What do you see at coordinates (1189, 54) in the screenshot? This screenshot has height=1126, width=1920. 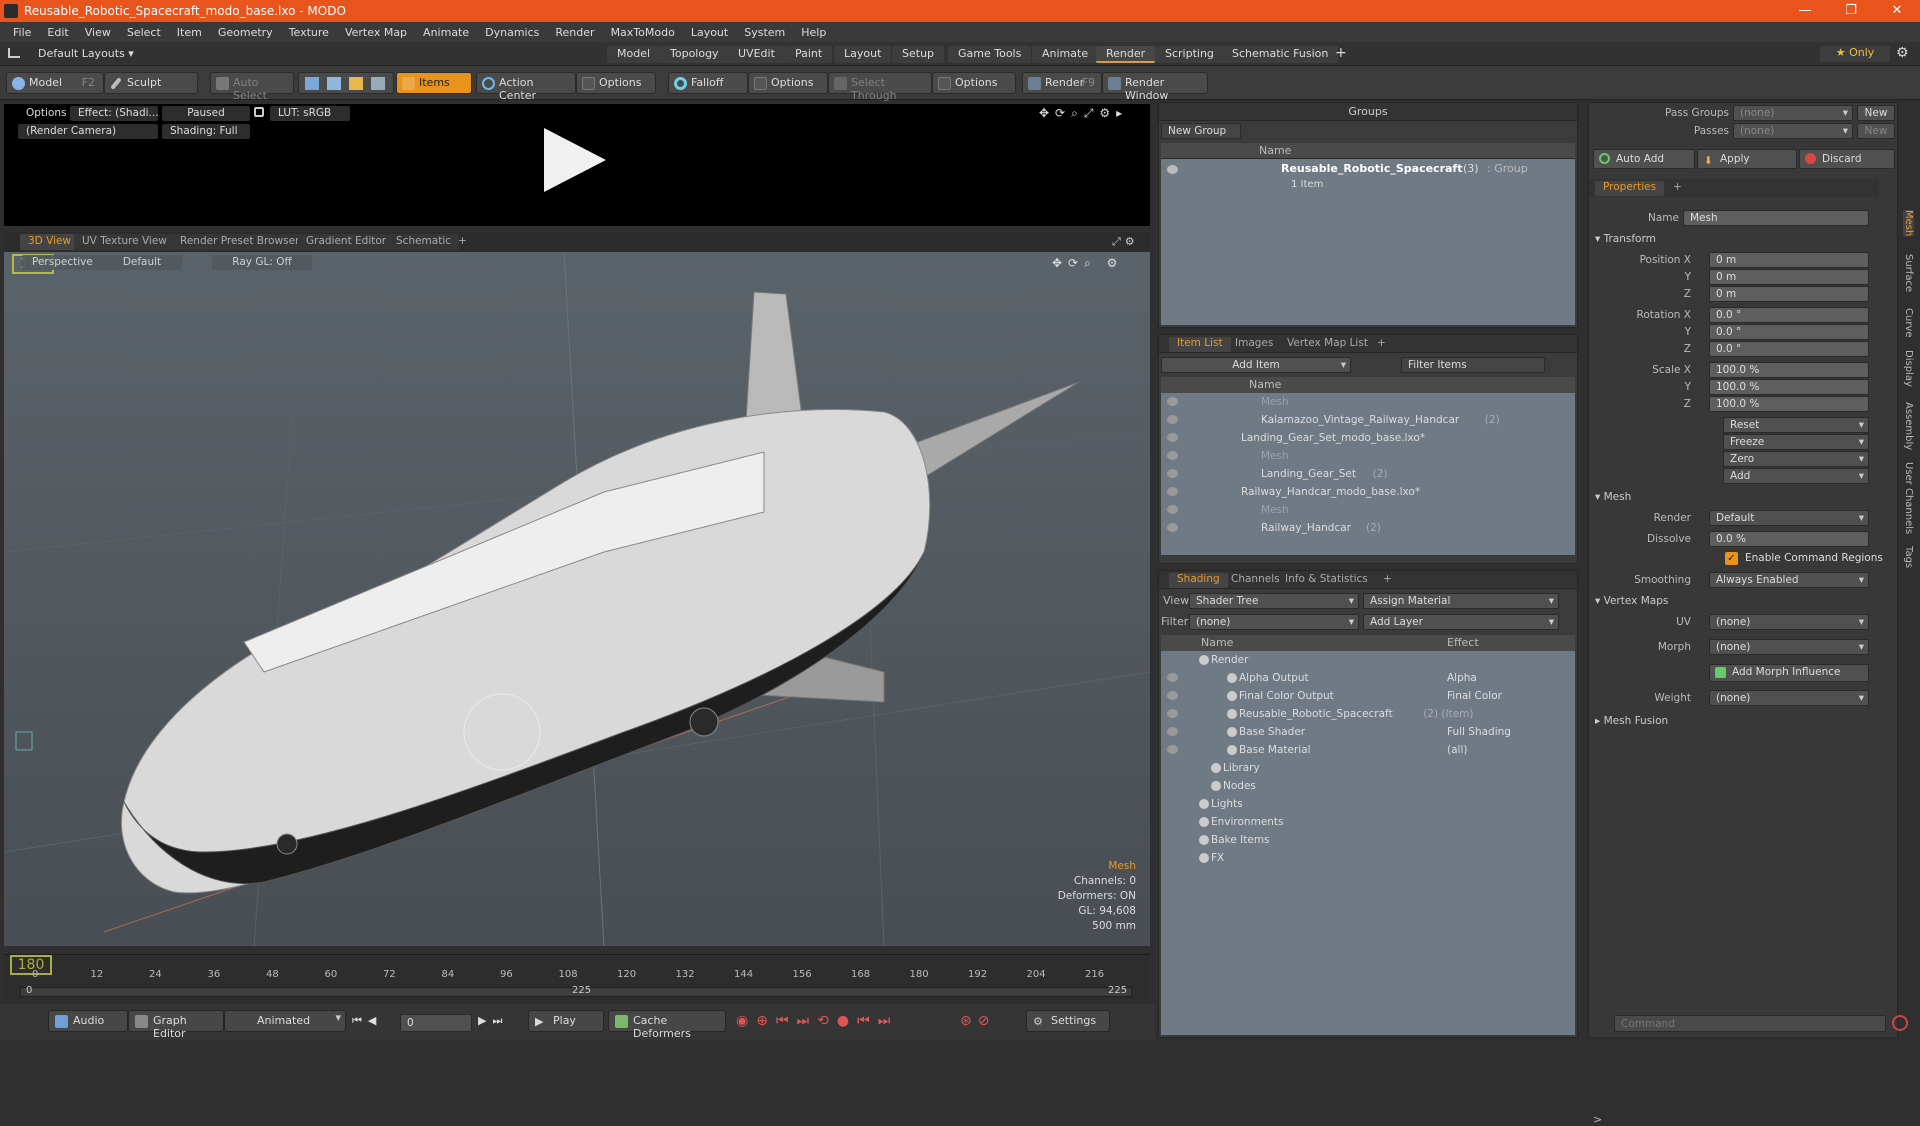 I see `tab-scripting: Scripting` at bounding box center [1189, 54].